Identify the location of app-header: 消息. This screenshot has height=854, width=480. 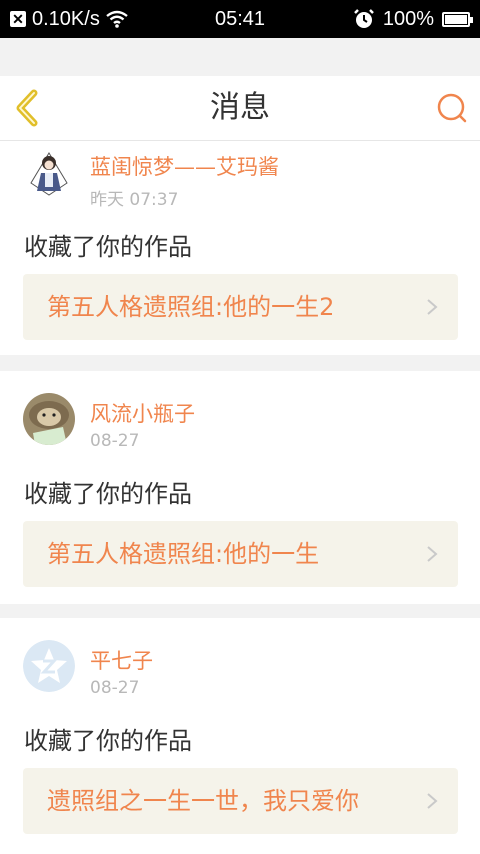
(240, 108).